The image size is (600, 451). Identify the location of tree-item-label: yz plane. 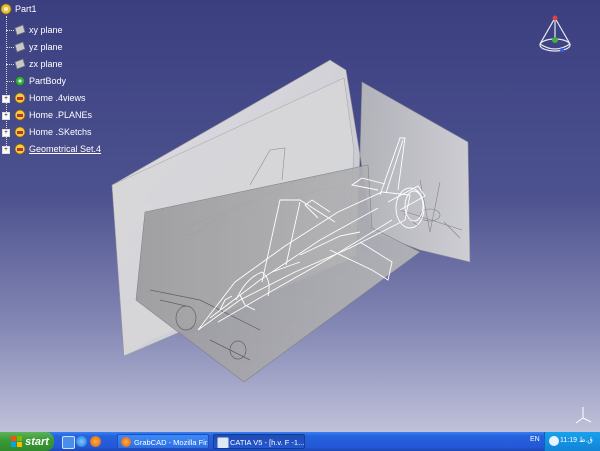
(46, 47).